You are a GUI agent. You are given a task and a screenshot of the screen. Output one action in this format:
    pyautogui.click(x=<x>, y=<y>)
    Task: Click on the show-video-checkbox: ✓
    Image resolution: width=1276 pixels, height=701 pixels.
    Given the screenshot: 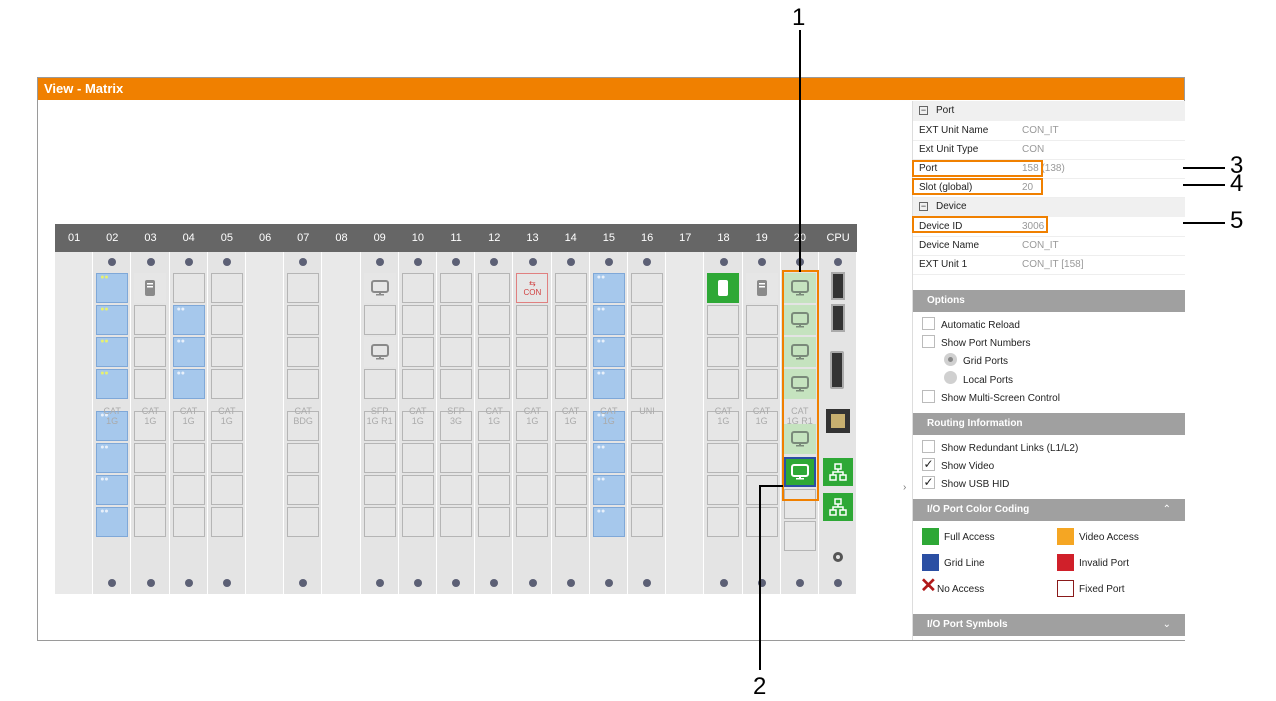 What is the action you would take?
    pyautogui.click(x=928, y=464)
    